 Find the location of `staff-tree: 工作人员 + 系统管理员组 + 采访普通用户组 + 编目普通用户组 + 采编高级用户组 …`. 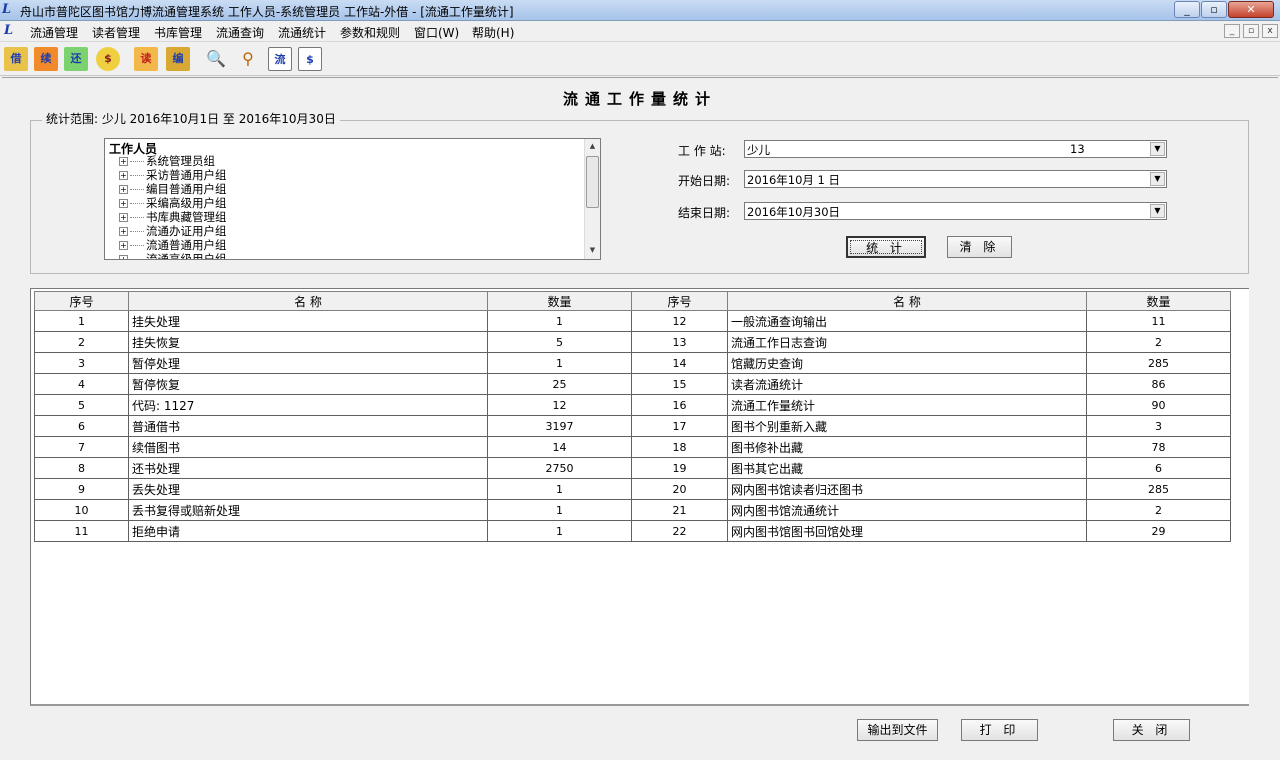

staff-tree: 工作人员 + 系统管理员组 + 采访普通用户组 + 编目普通用户组 + 采编高级用户组 … is located at coordinates (352, 199).